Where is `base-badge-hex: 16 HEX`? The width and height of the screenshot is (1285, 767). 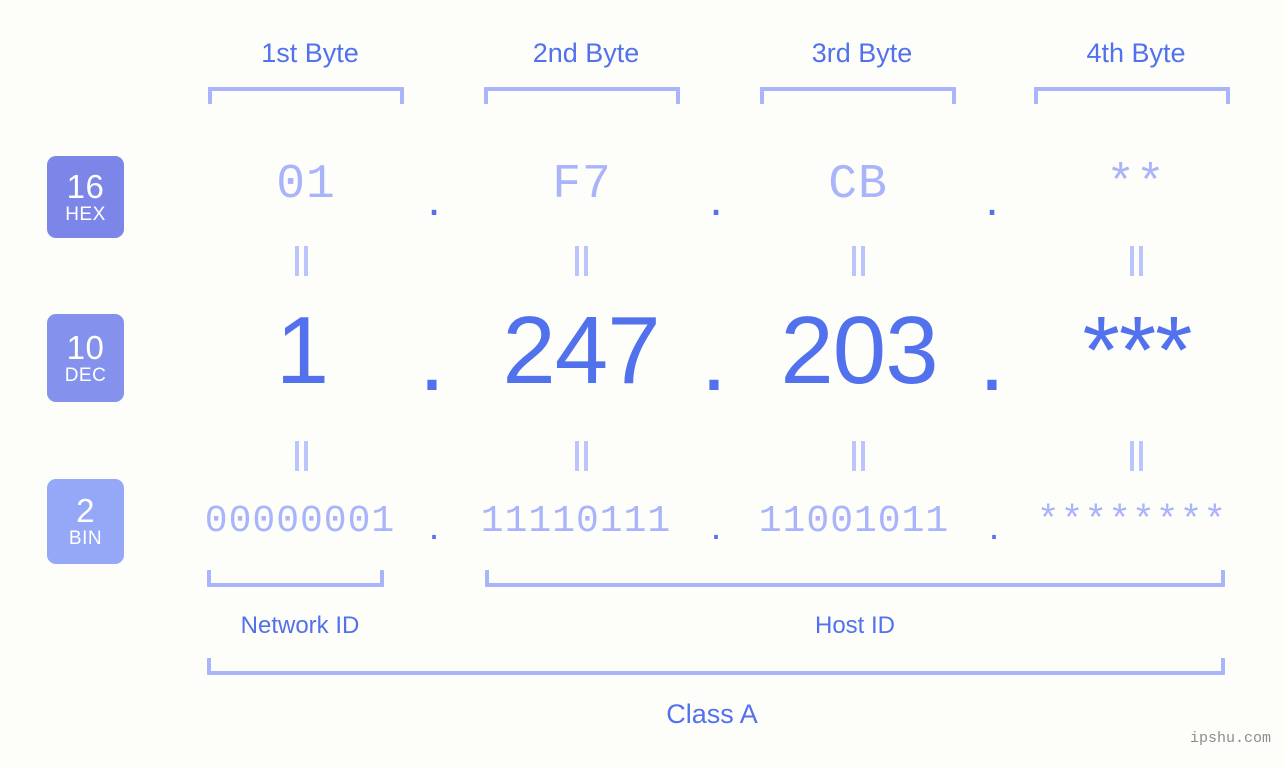
base-badge-hex: 16 HEX is located at coordinates (85, 197).